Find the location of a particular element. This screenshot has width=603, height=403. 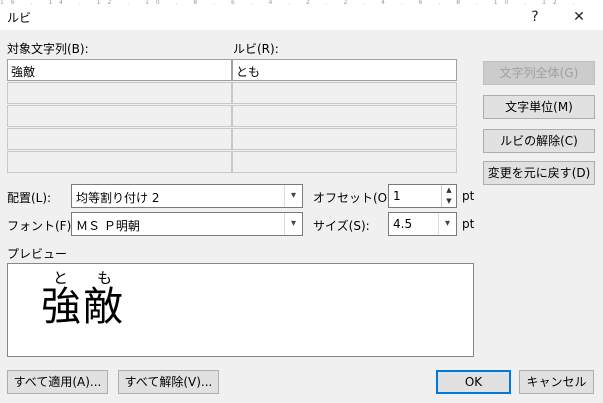

alignment-value: 均等割り付け 2 is located at coordinates (118, 198).